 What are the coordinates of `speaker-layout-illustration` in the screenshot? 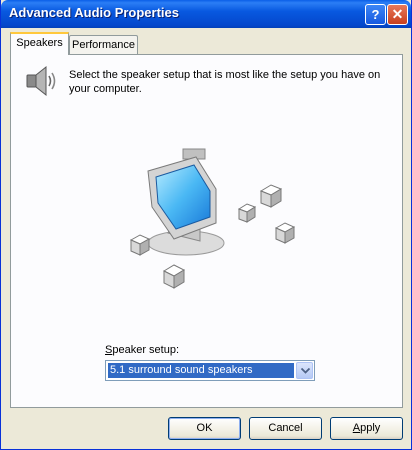 It's located at (212, 218).